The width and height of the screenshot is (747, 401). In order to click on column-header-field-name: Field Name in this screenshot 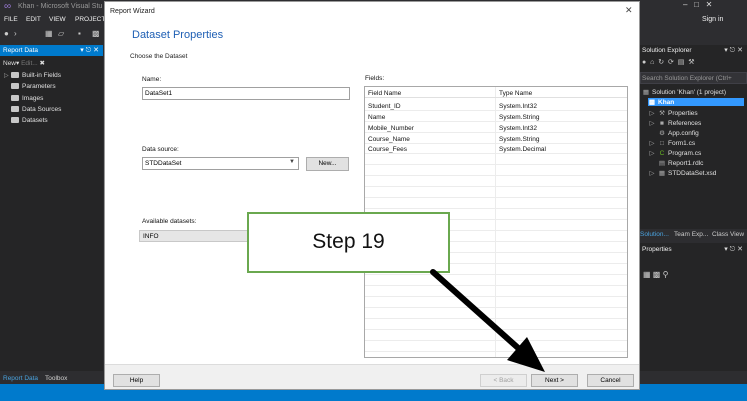, I will do `click(384, 93)`.